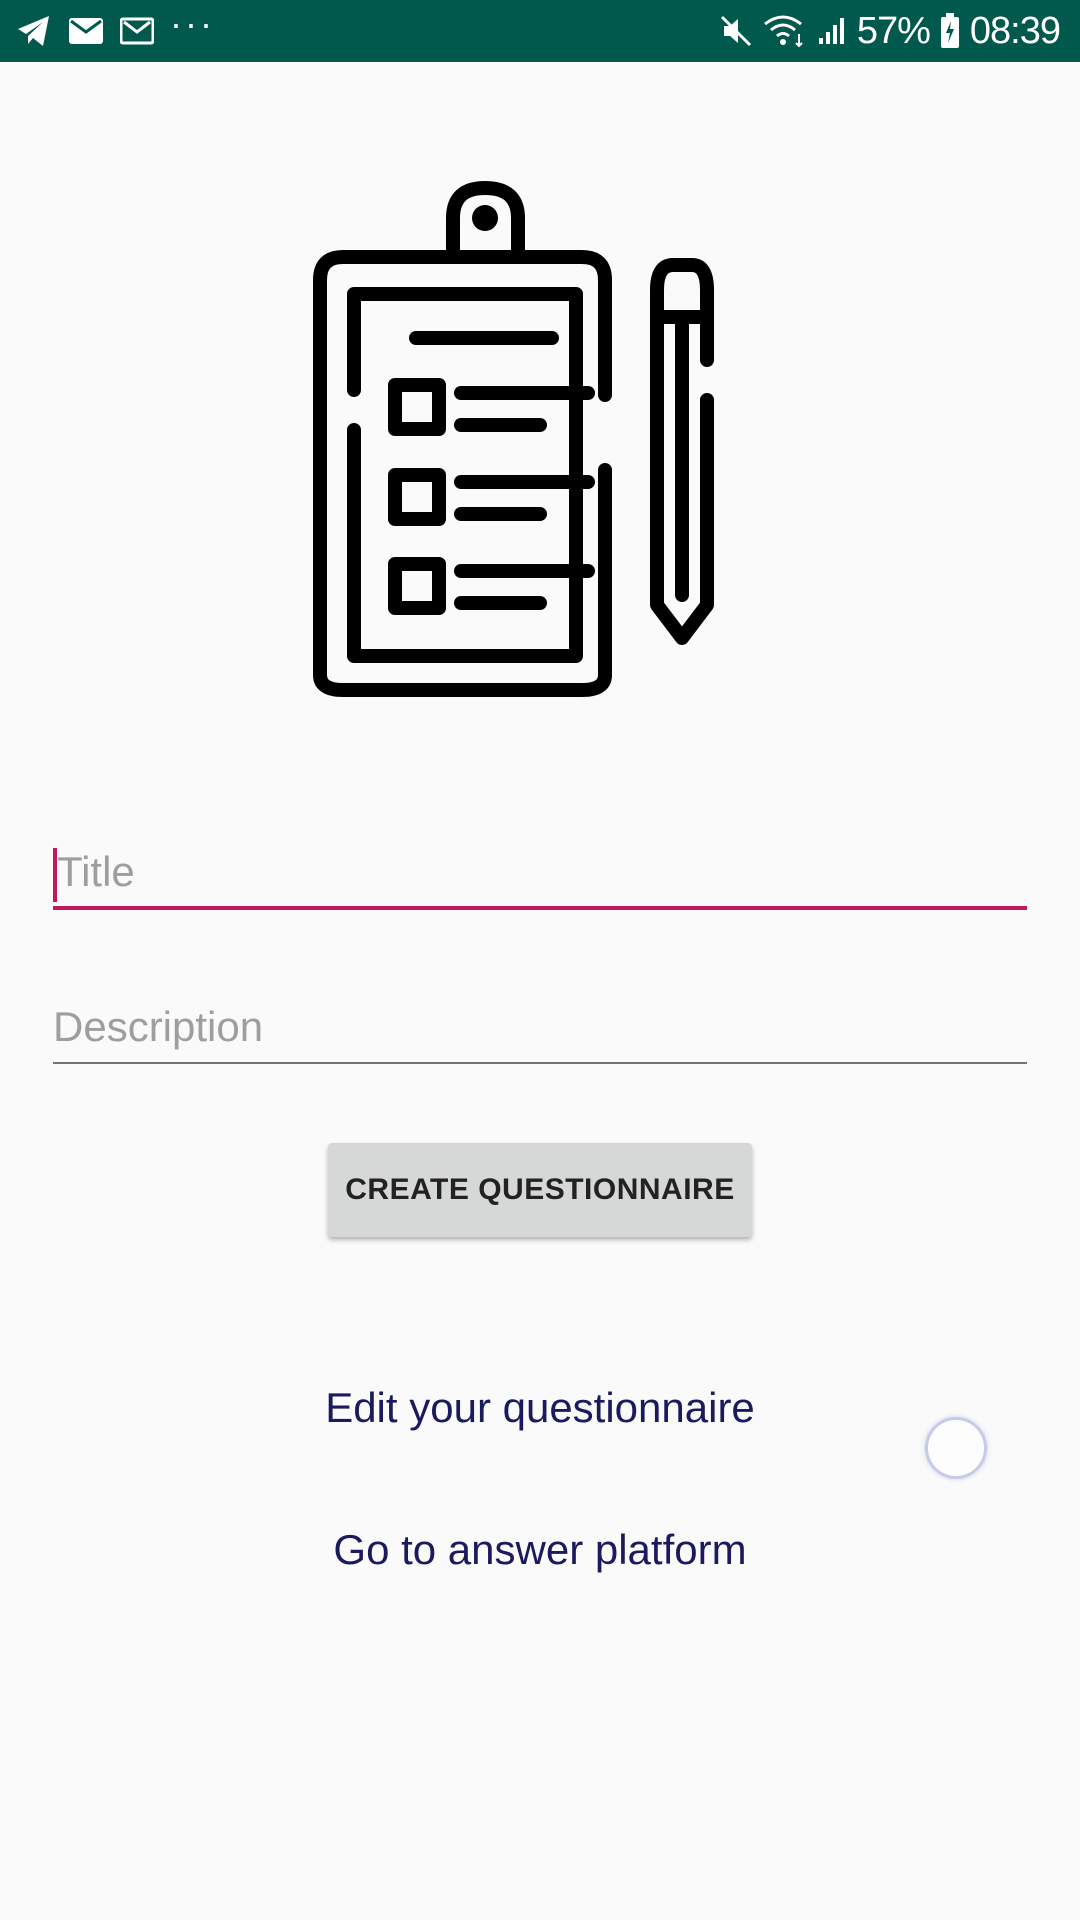 The height and width of the screenshot is (1920, 1080). I want to click on wifi-icon, so click(785, 31).